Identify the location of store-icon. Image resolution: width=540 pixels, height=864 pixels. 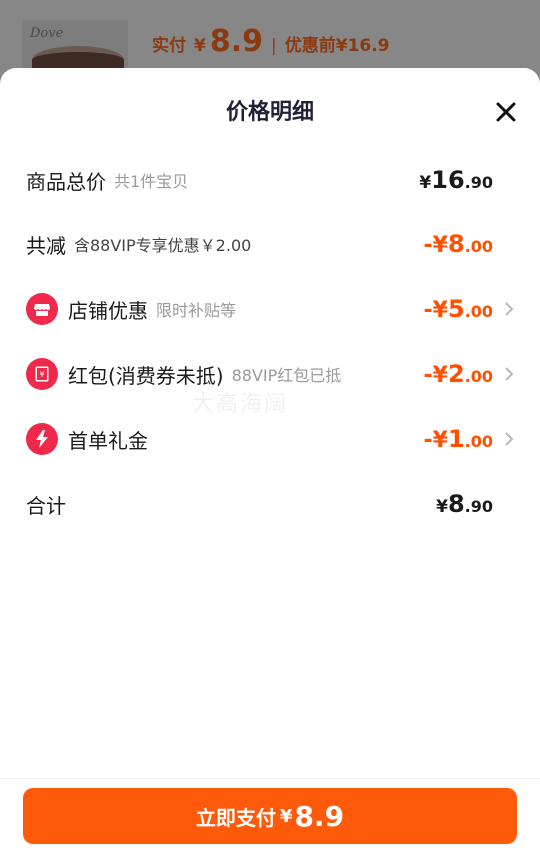
(42, 309).